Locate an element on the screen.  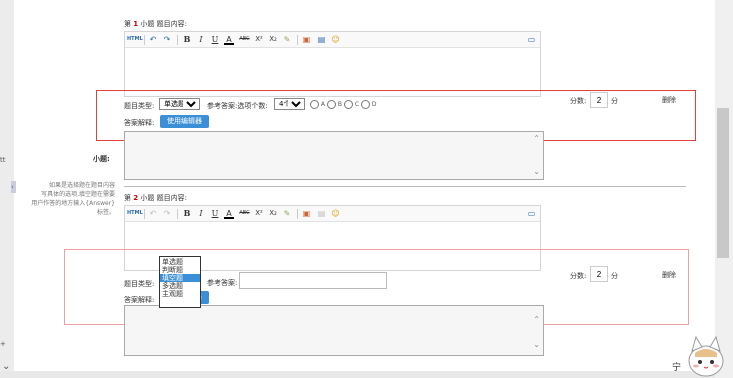
question-1-delete-link: 删除 is located at coordinates (669, 100).